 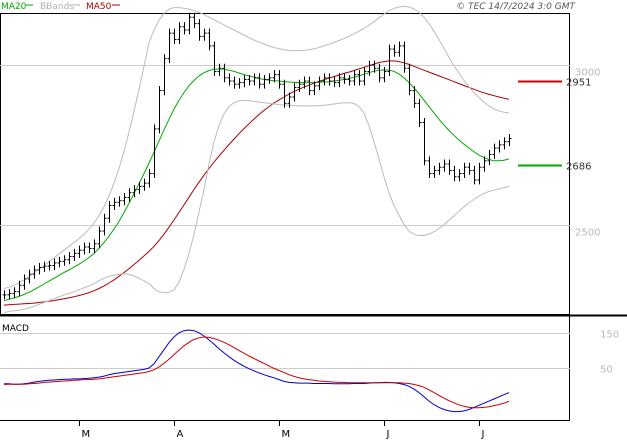 What do you see at coordinates (516, 7) in the screenshot?
I see `source-label: © TEC 14/7/2024 3:0 GMT` at bounding box center [516, 7].